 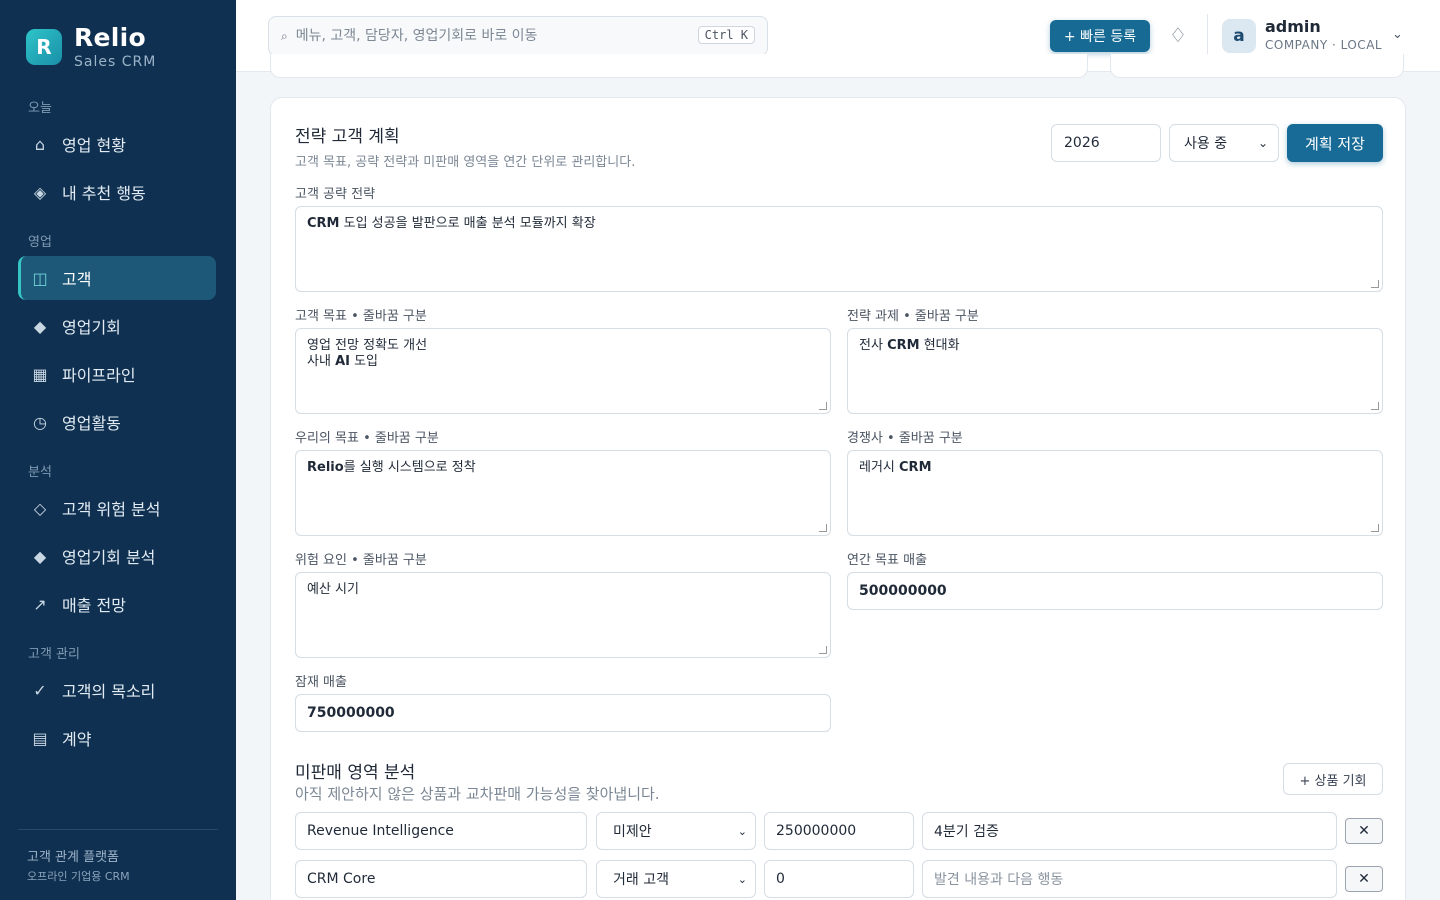 What do you see at coordinates (1239, 36) in the screenshot?
I see `avatar: a` at bounding box center [1239, 36].